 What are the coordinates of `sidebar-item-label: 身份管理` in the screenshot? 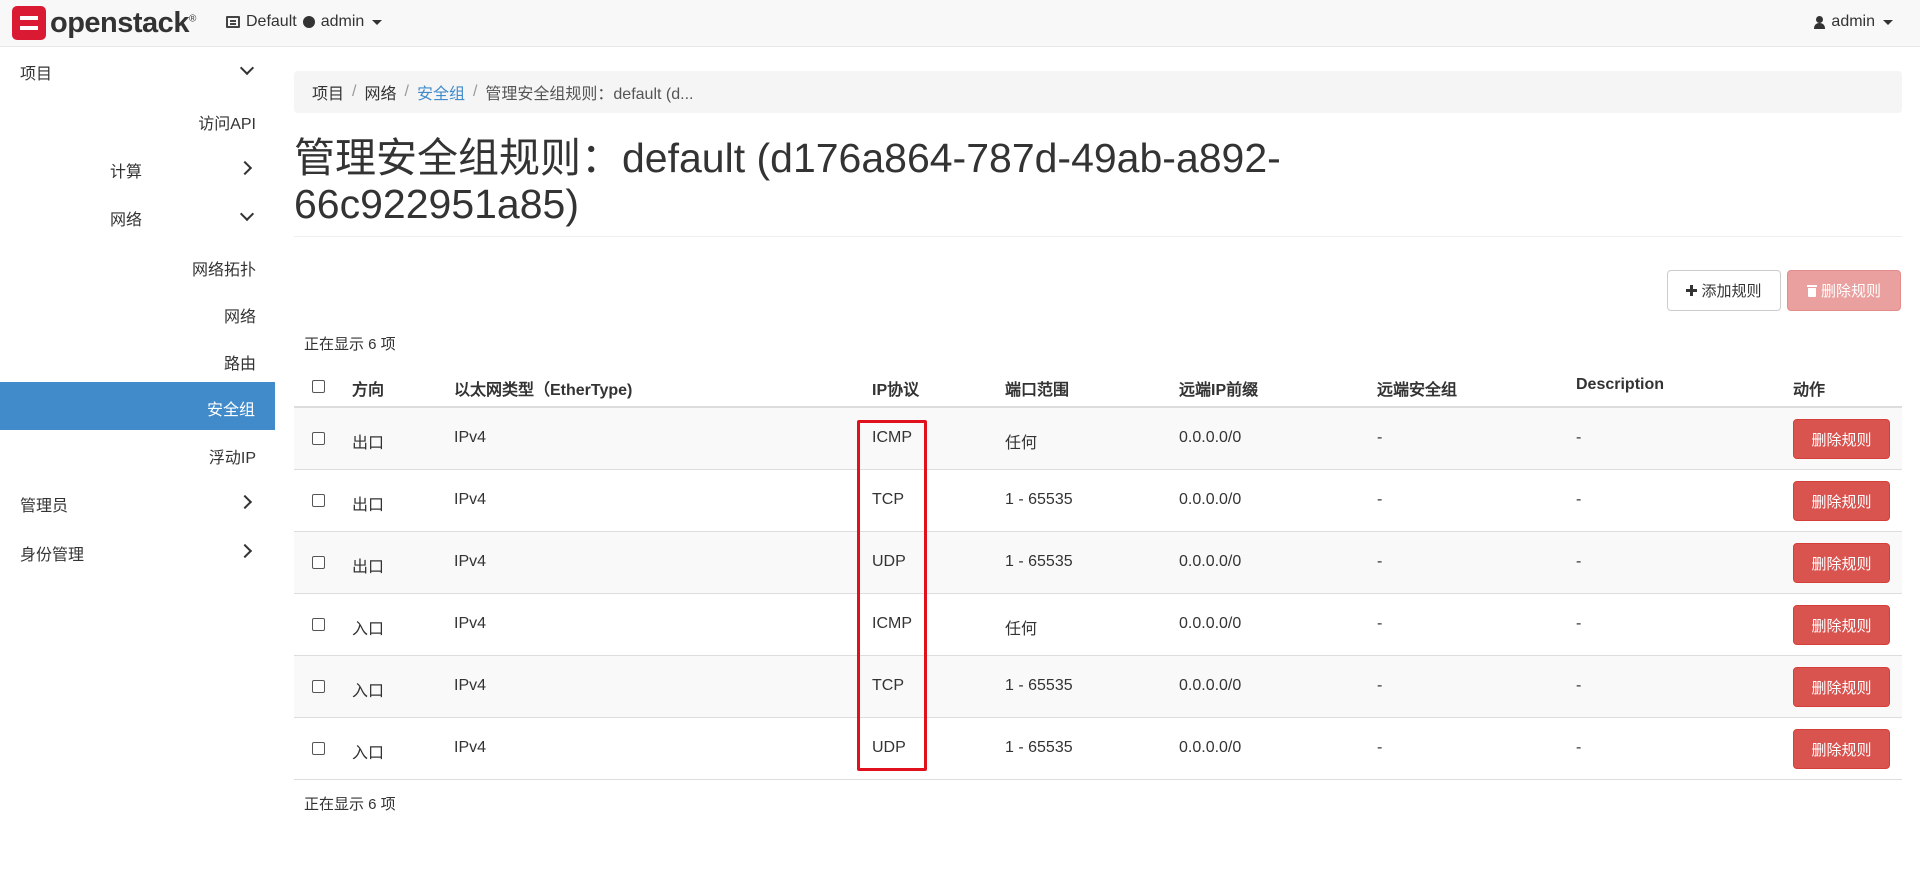 It's located at (52, 555).